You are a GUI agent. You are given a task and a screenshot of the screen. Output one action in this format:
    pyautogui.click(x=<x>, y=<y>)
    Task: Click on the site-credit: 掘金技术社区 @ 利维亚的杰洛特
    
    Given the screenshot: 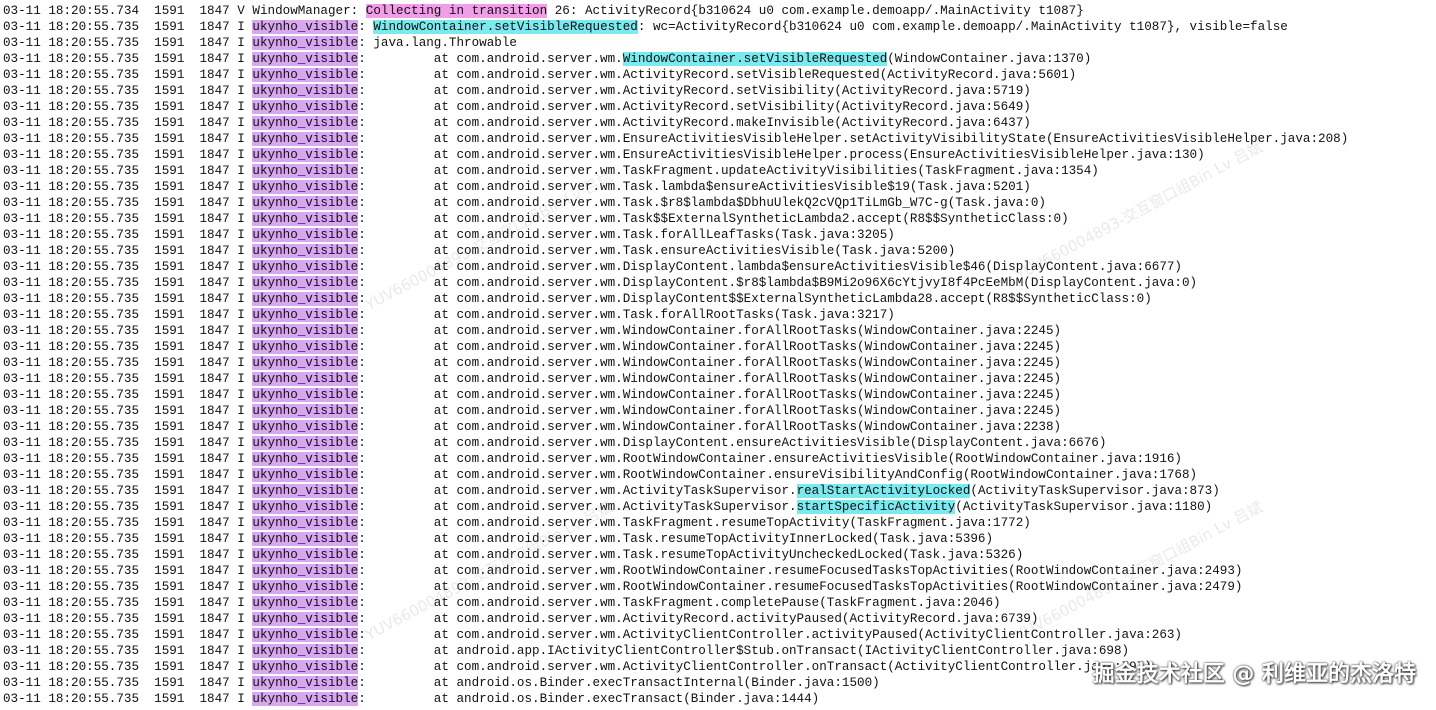 What is the action you would take?
    pyautogui.click(x=1254, y=674)
    